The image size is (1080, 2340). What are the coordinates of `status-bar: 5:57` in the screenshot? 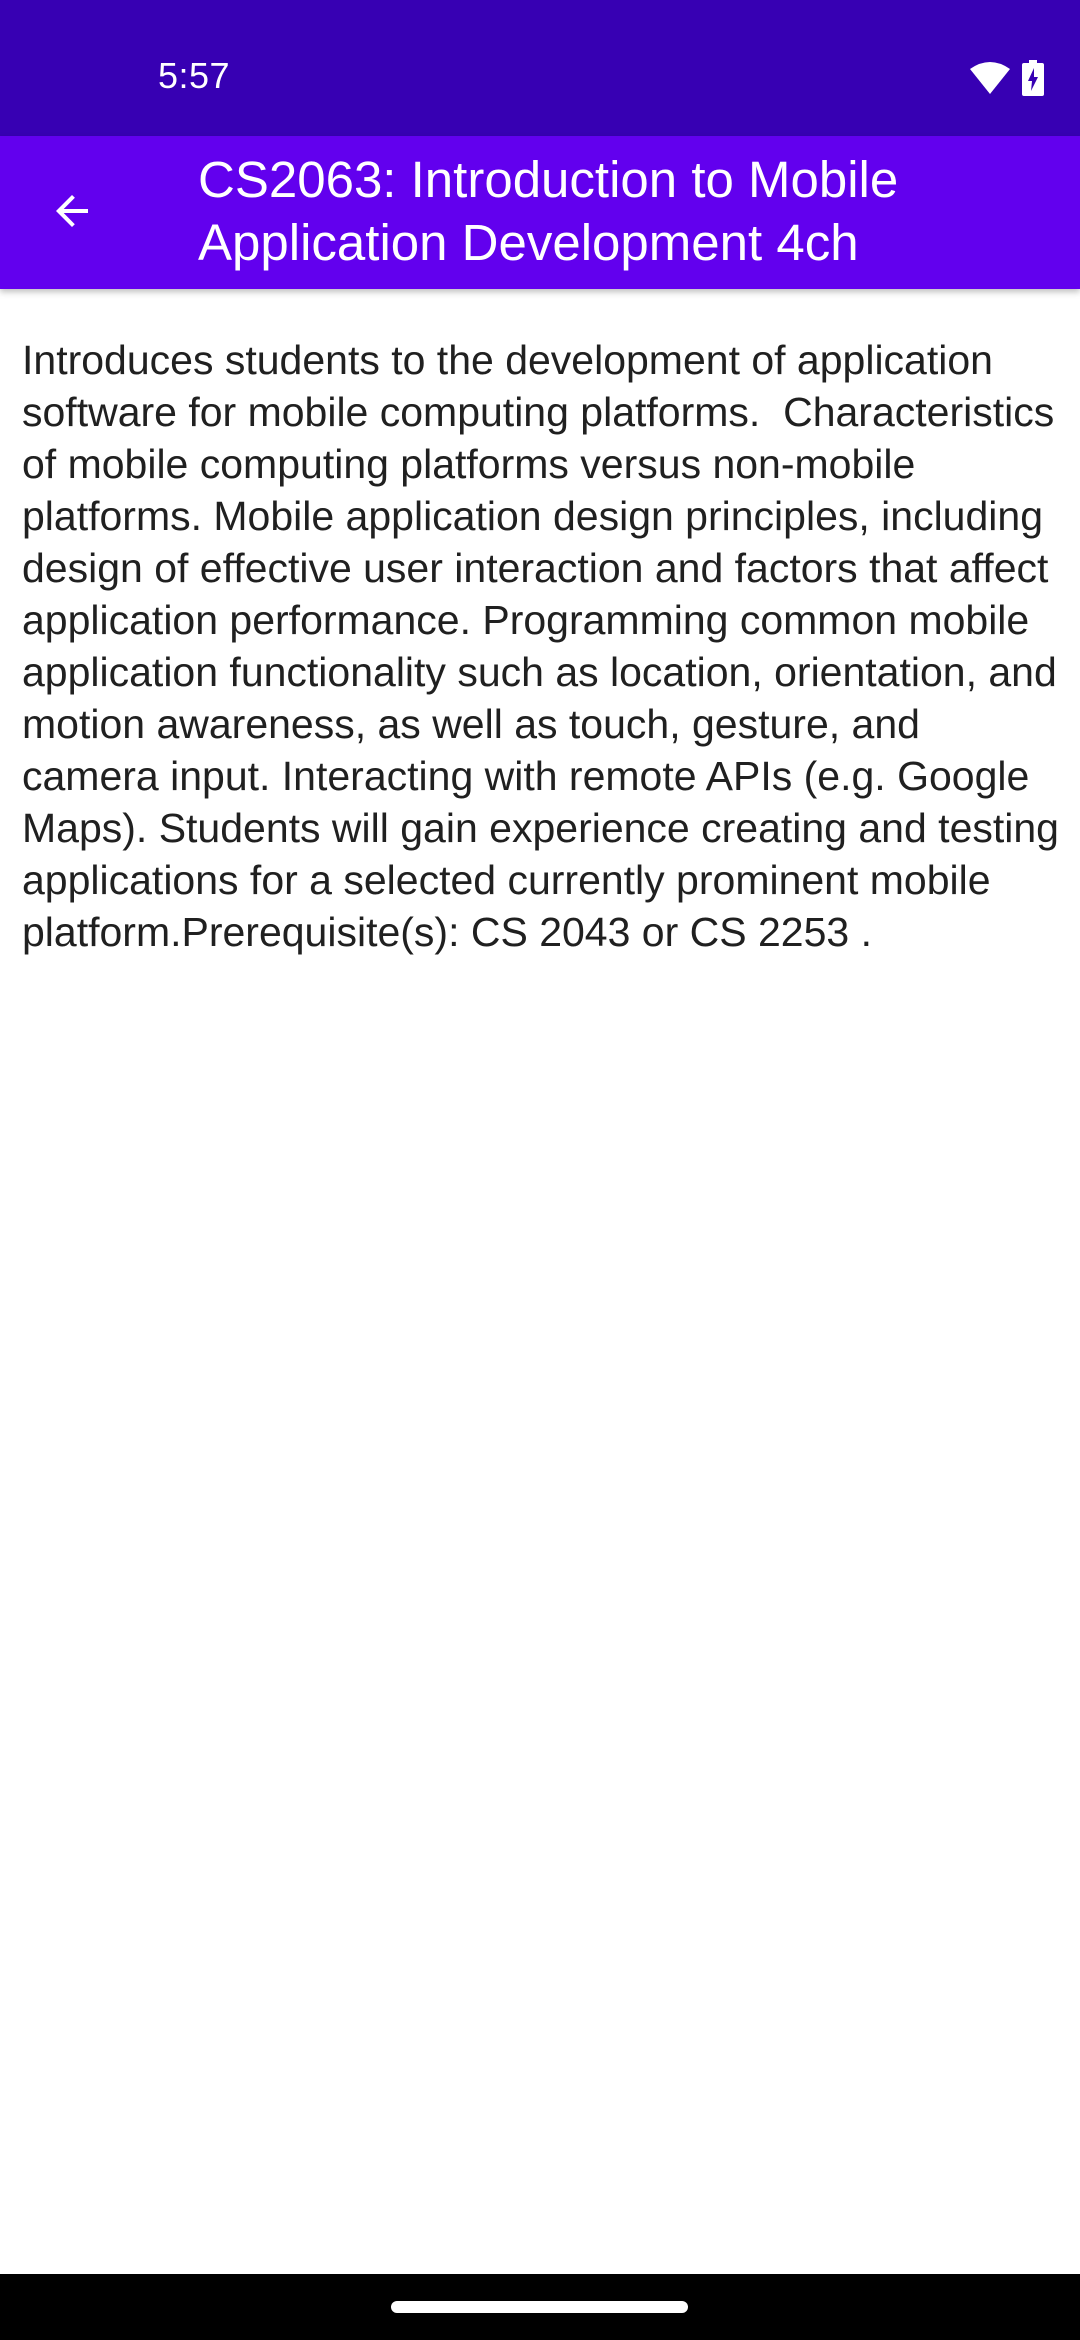 It's located at (540, 68).